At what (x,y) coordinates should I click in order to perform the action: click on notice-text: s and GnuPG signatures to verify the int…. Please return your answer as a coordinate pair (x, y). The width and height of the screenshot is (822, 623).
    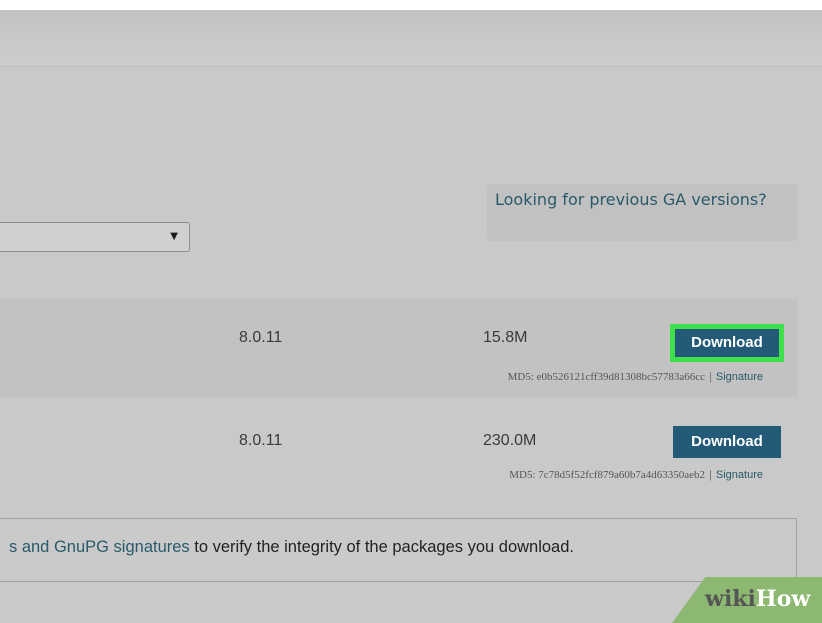
    Looking at the image, I should click on (291, 547).